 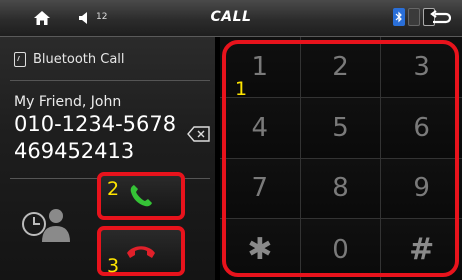 I want to click on bluetooth-phone-icon, so click(x=20, y=59).